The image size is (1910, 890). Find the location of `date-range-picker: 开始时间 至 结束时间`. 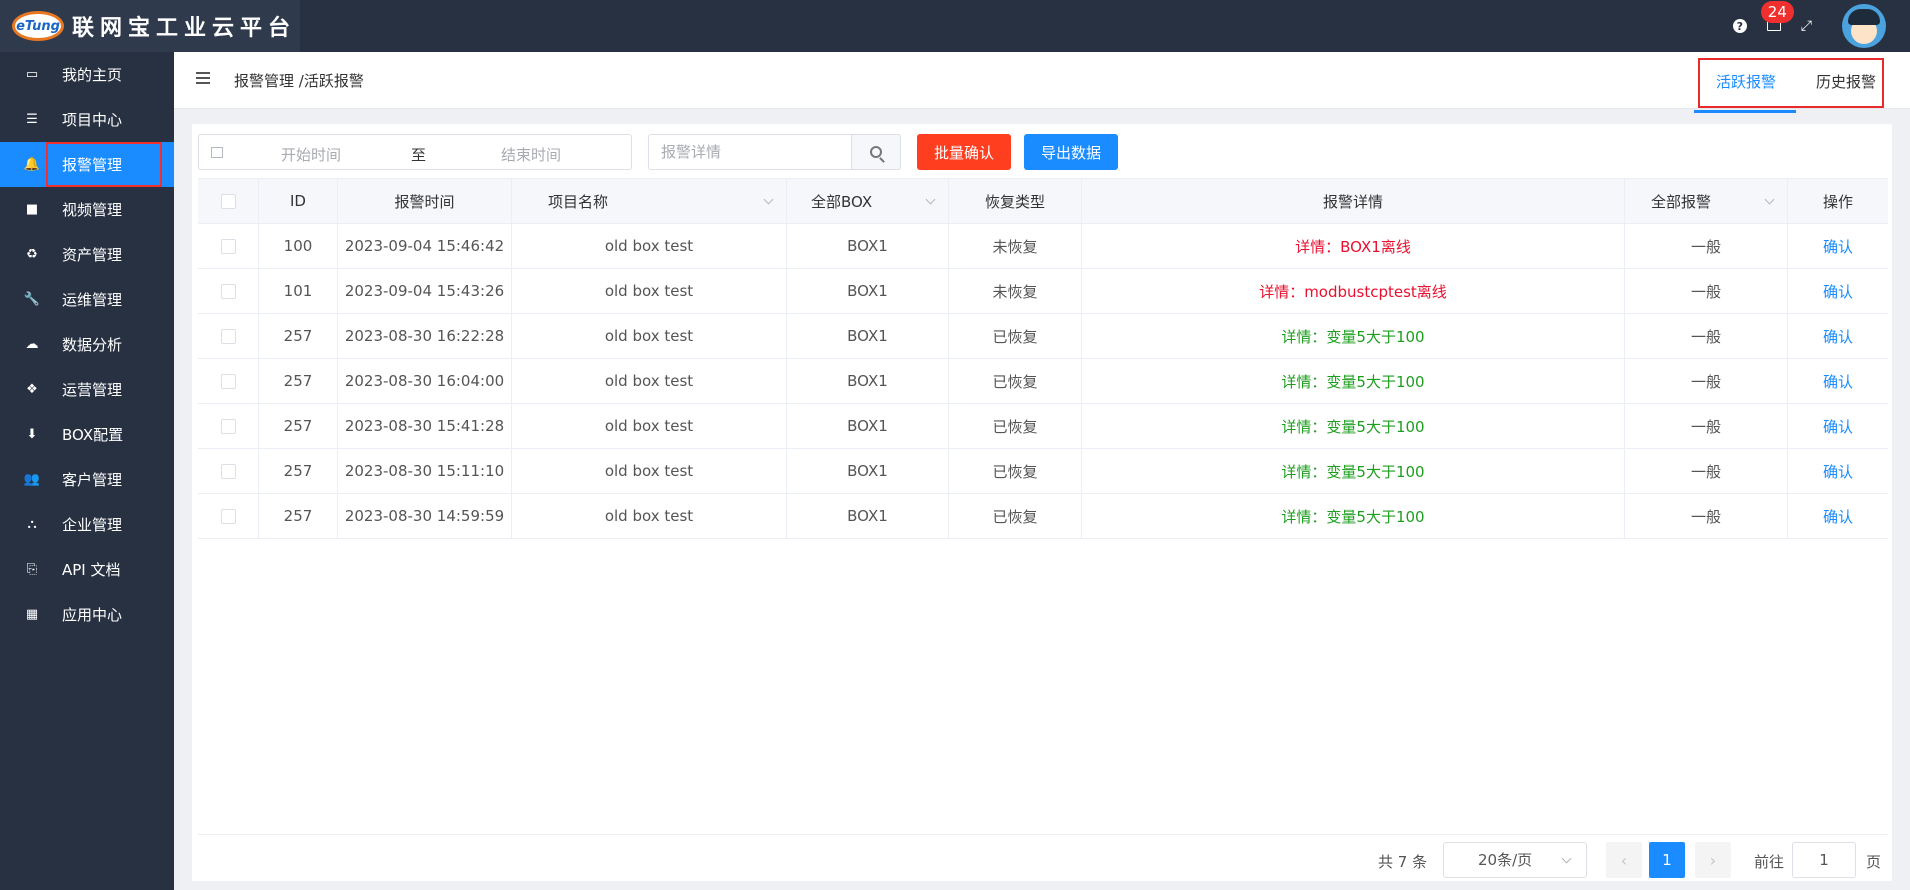

date-range-picker: 开始时间 至 结束时间 is located at coordinates (415, 152).